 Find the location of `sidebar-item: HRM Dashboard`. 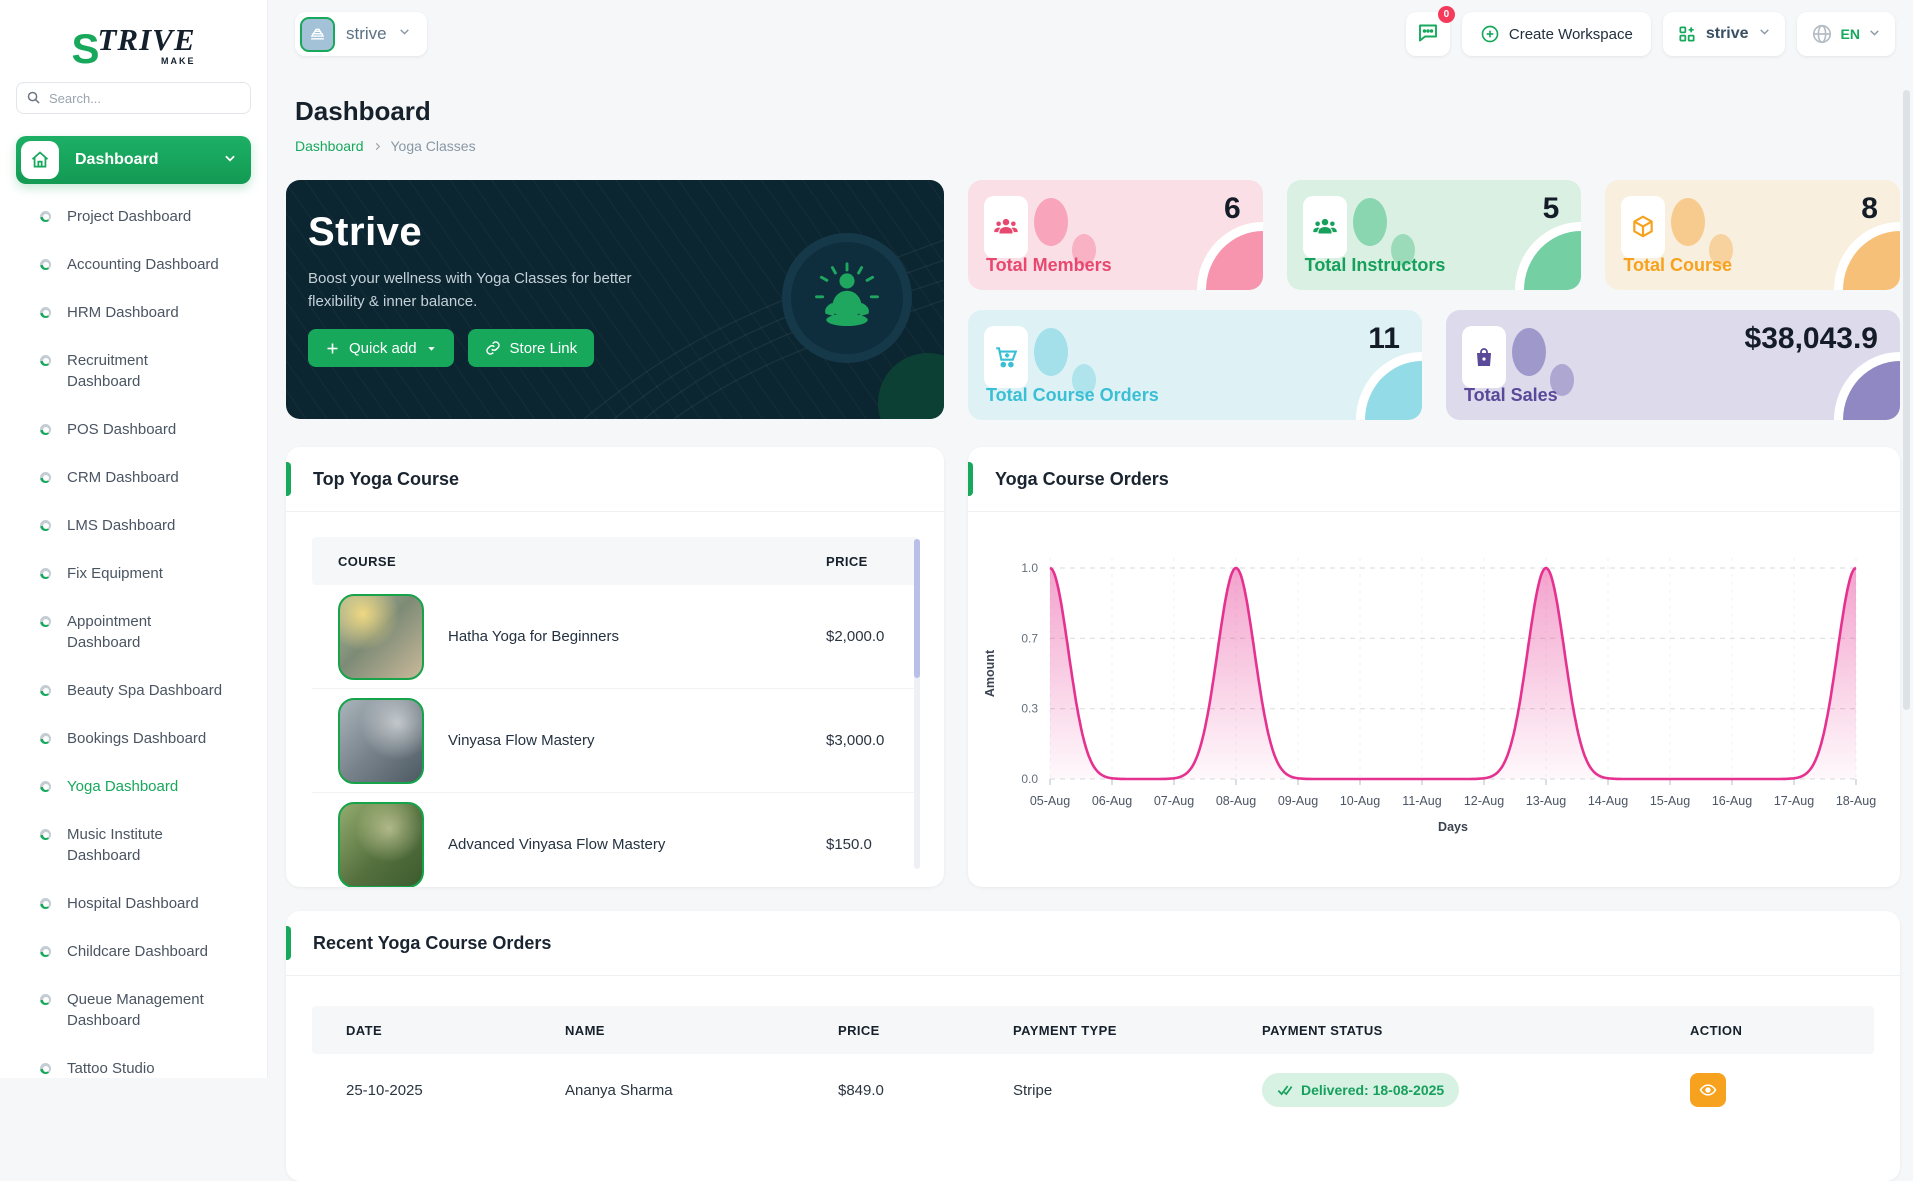

sidebar-item: HRM Dashboard is located at coordinates (133, 312).